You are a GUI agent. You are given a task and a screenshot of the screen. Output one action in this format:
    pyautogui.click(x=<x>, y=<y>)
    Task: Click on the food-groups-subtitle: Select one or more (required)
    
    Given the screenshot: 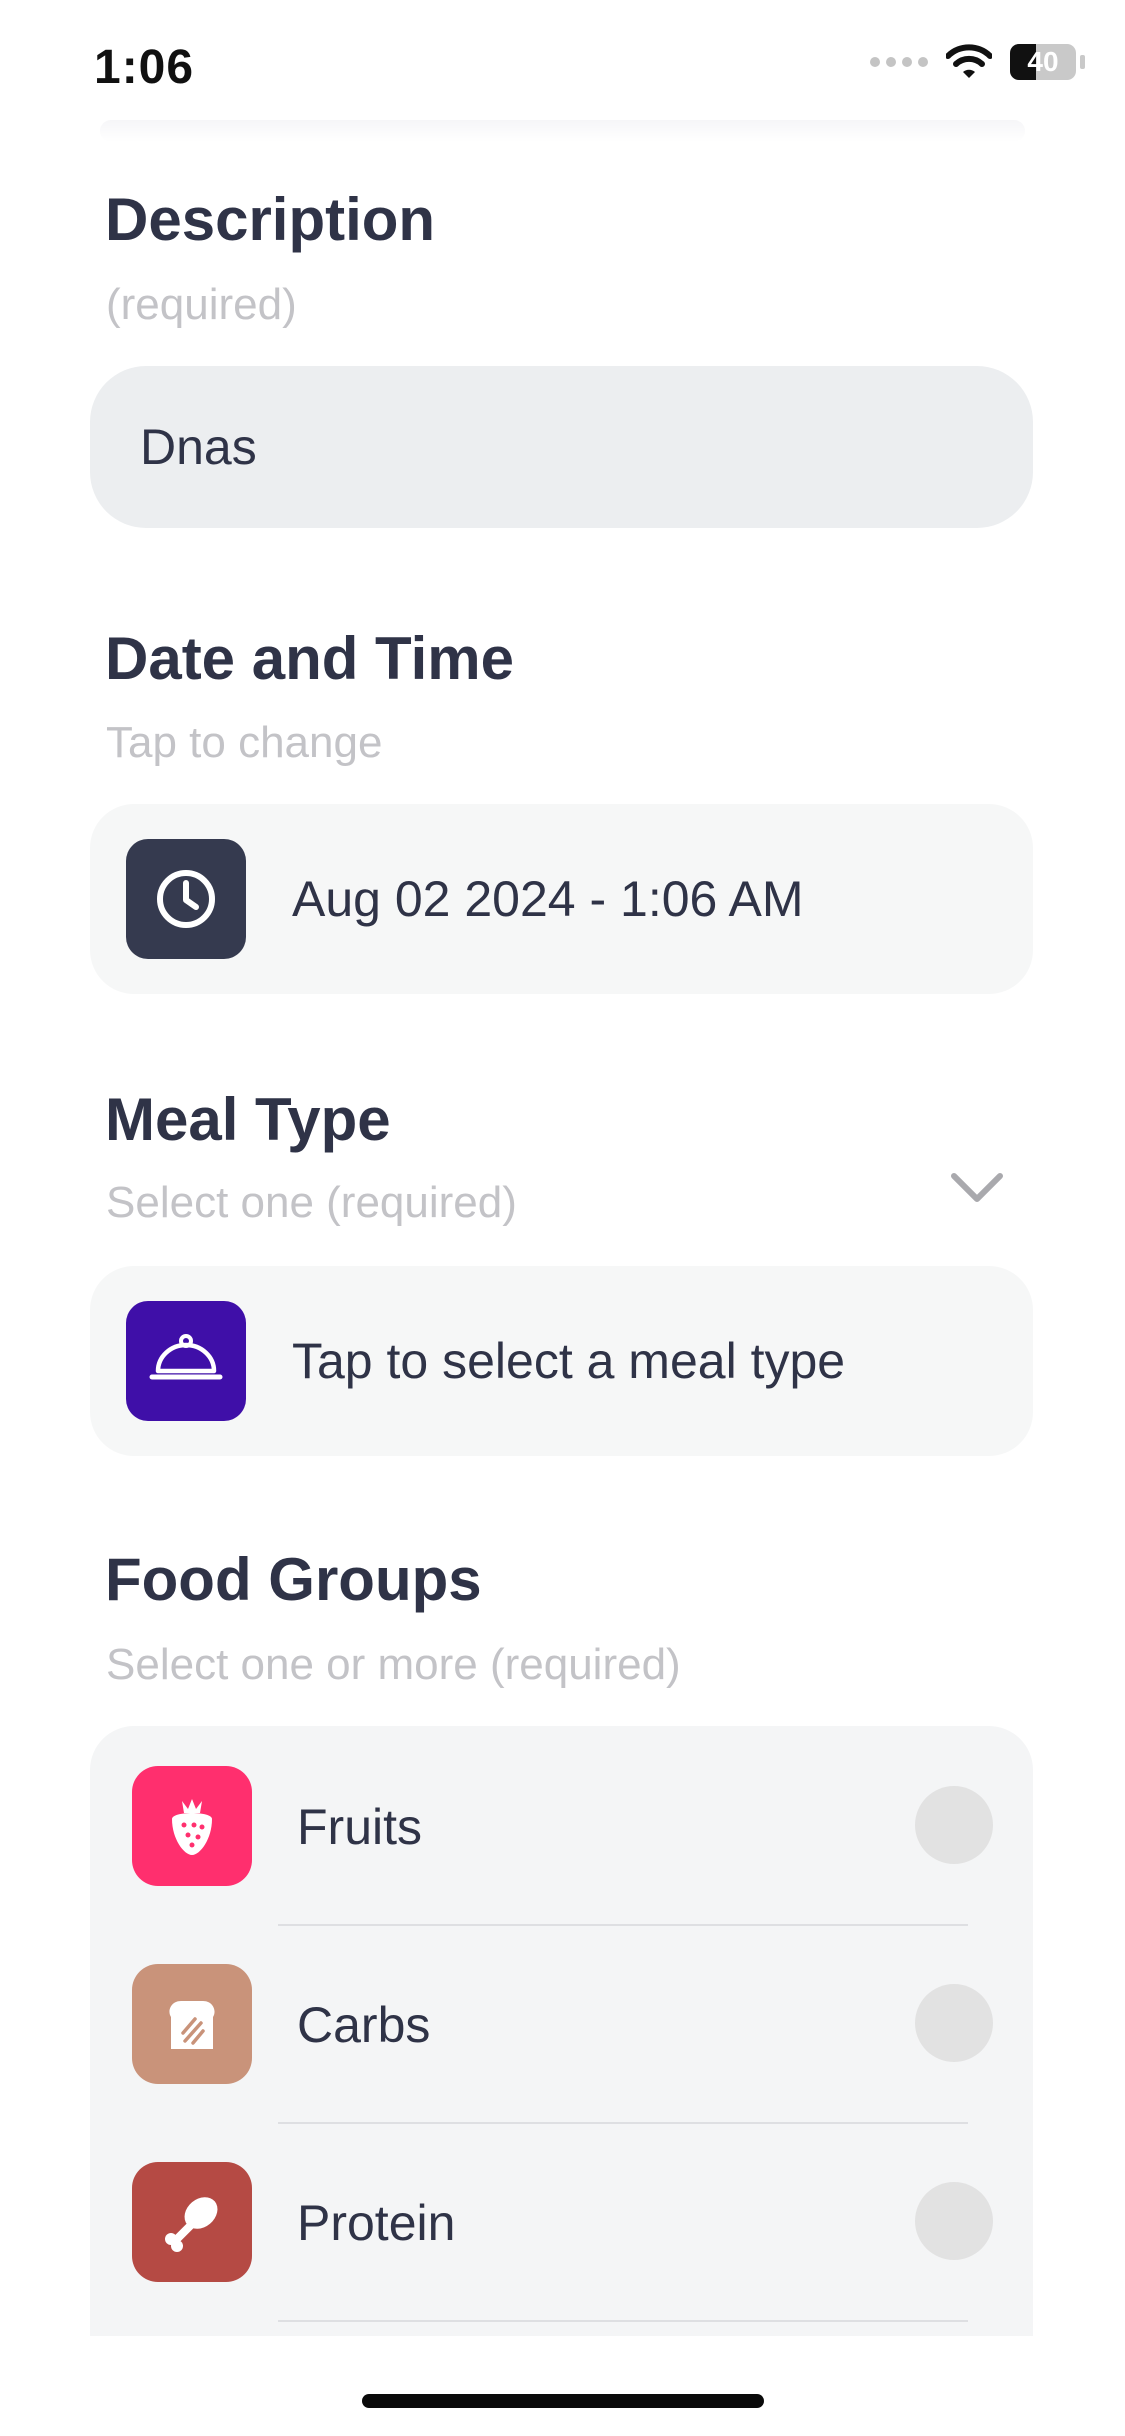 What is the action you would take?
    pyautogui.click(x=393, y=1664)
    